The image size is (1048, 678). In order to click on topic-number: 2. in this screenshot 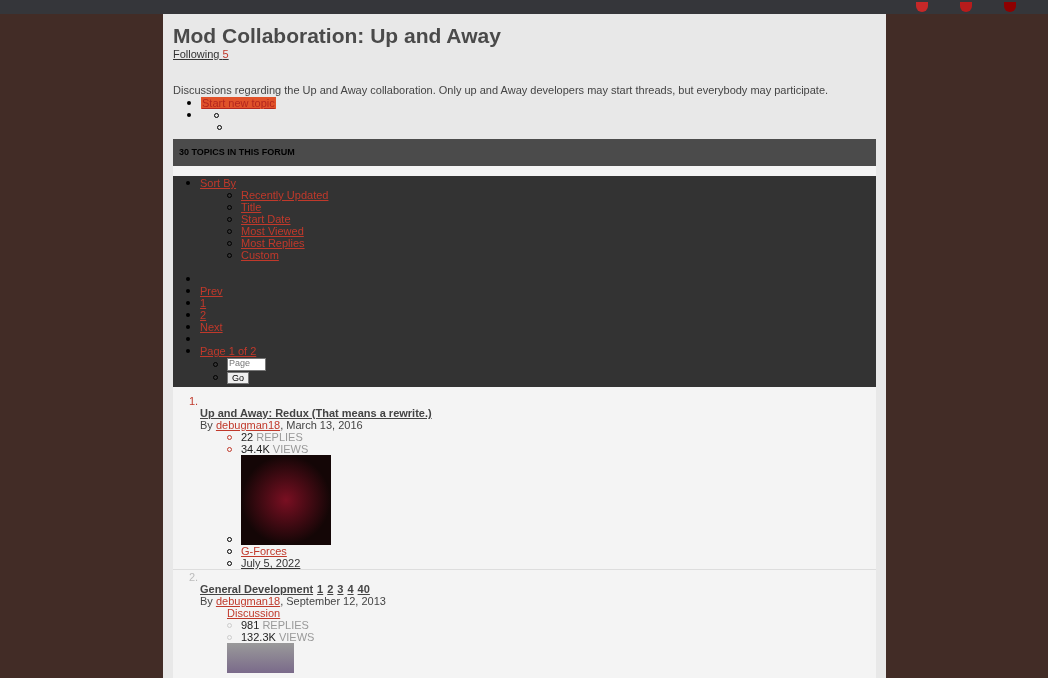, I will do `click(194, 577)`.